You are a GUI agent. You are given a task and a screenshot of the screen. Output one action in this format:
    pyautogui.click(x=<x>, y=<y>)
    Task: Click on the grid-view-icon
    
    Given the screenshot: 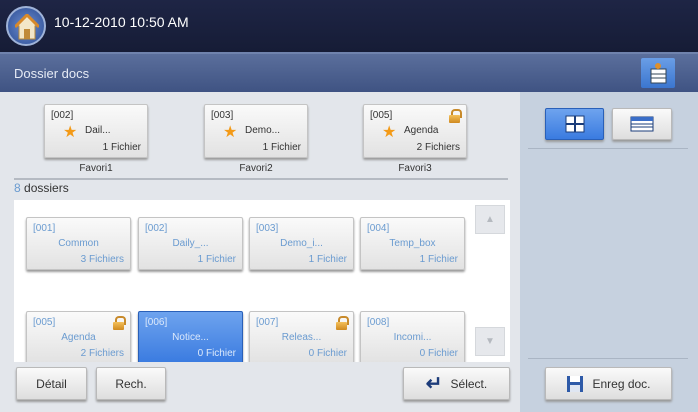 What is the action you would take?
    pyautogui.click(x=574, y=124)
    